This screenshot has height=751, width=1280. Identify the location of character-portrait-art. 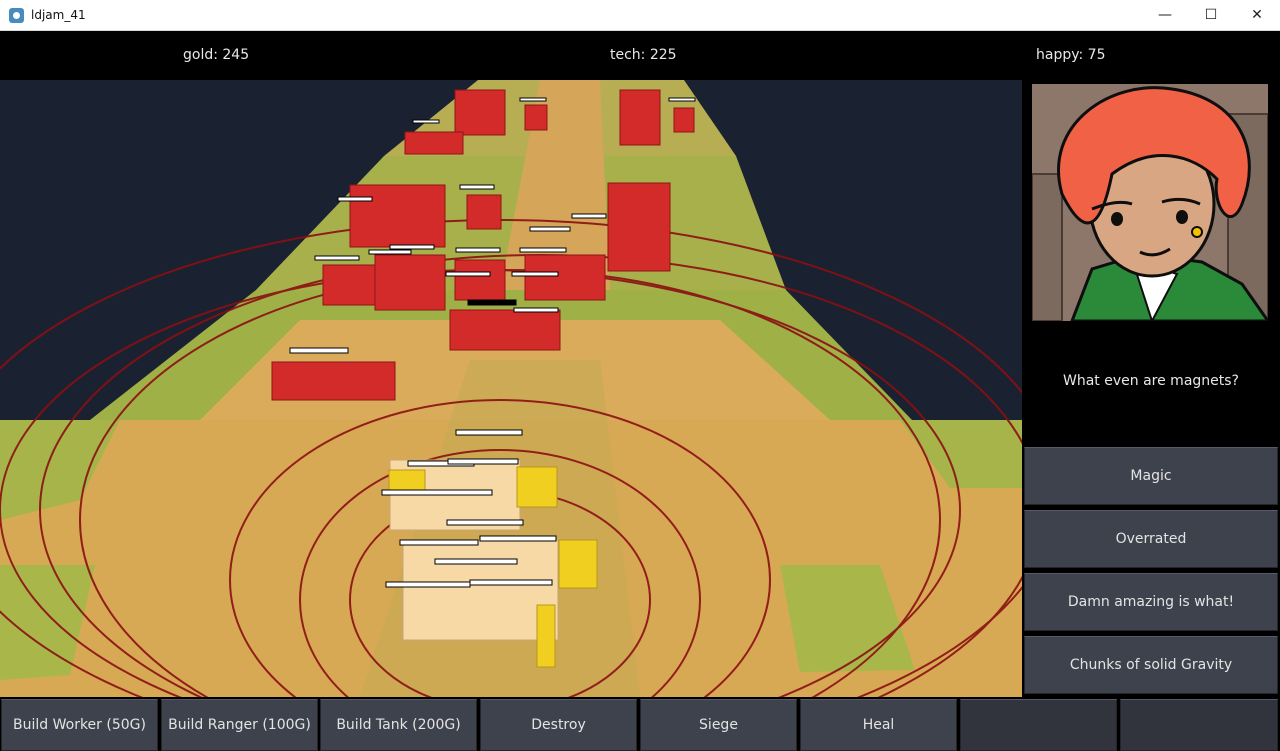
(1150, 202).